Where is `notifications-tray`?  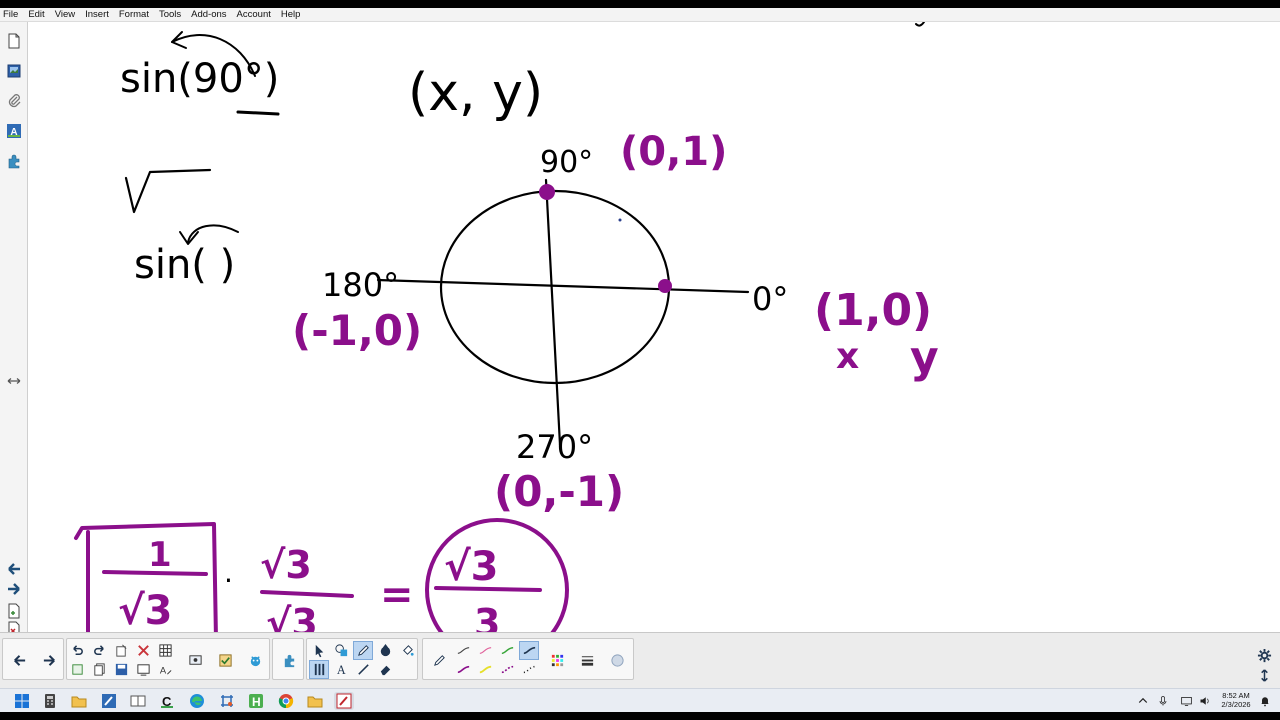 notifications-tray is located at coordinates (1265, 701).